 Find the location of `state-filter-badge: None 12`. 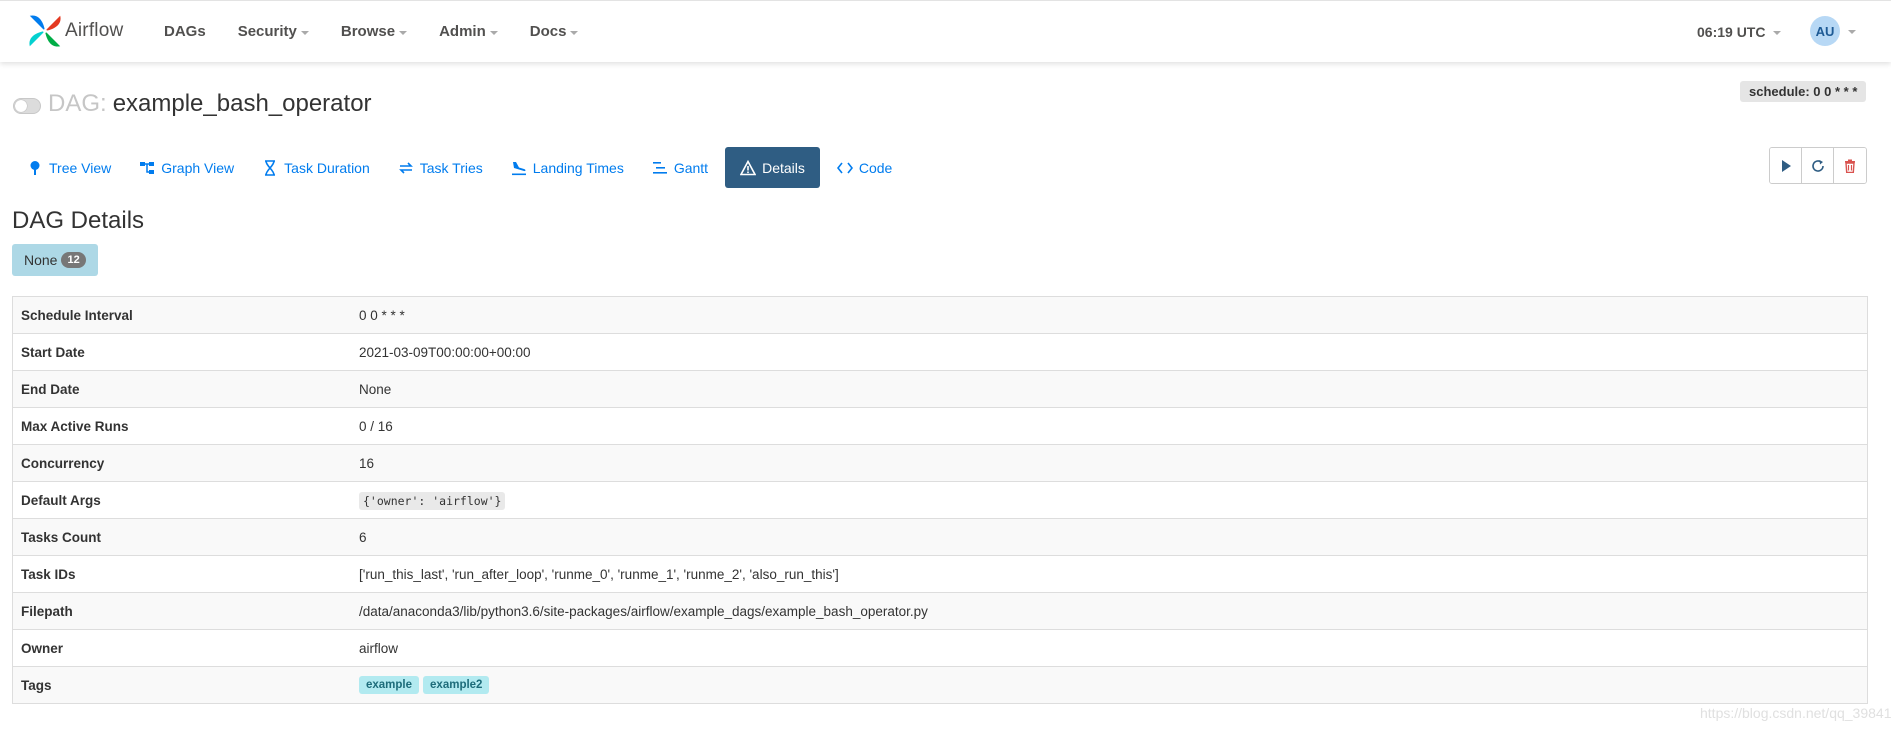

state-filter-badge: None 12 is located at coordinates (55, 260).